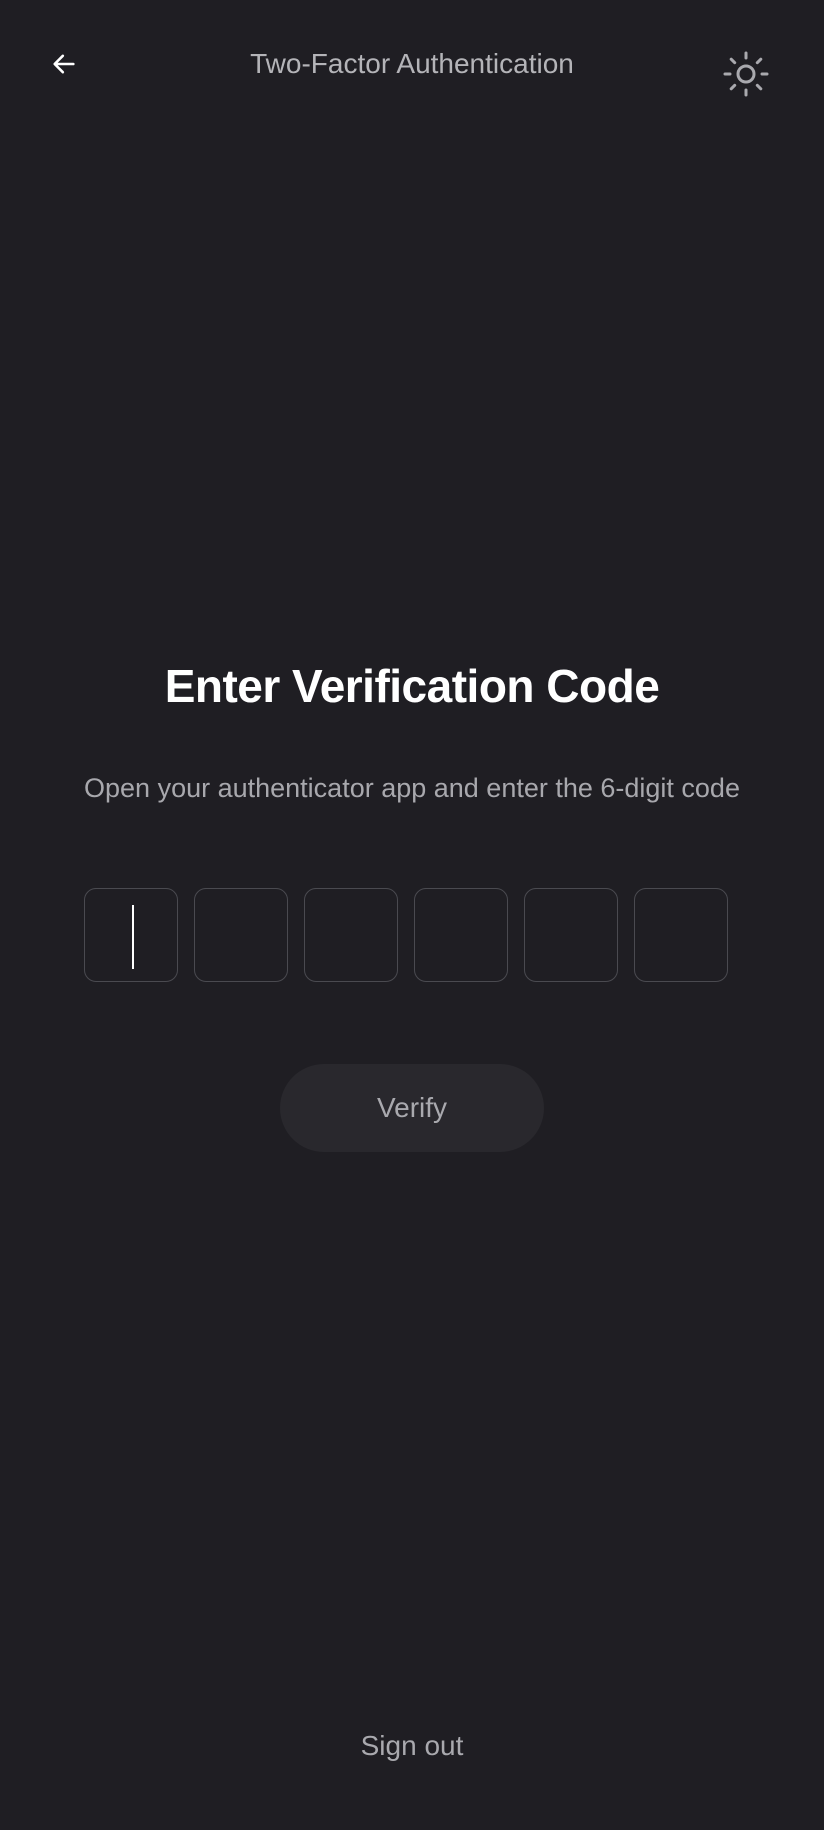 The height and width of the screenshot is (1830, 824). I want to click on code-input-row, so click(412, 936).